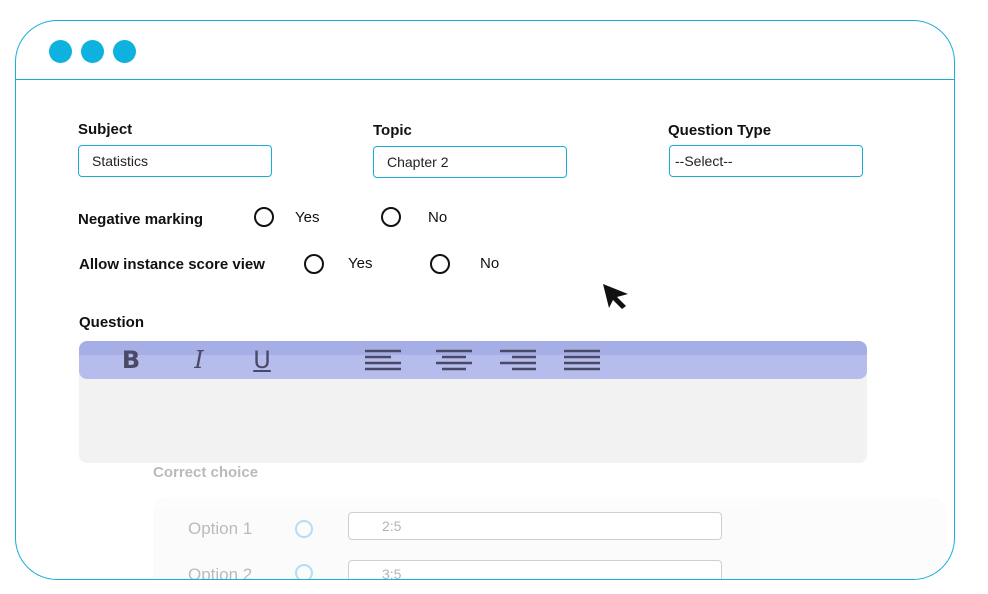  I want to click on editor-toolbar: B I U, so click(473, 360).